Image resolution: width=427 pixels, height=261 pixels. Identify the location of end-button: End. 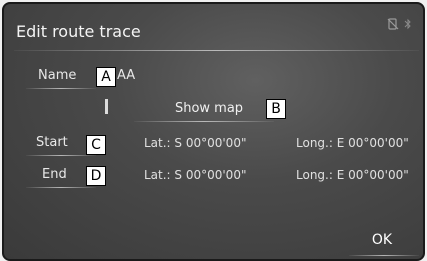
(54, 174).